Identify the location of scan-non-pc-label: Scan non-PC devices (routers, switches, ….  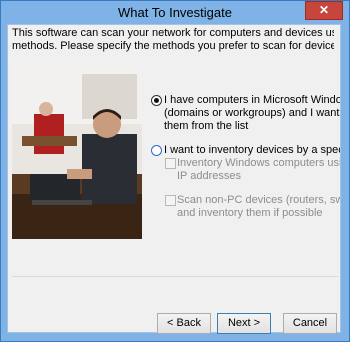
(258, 207).